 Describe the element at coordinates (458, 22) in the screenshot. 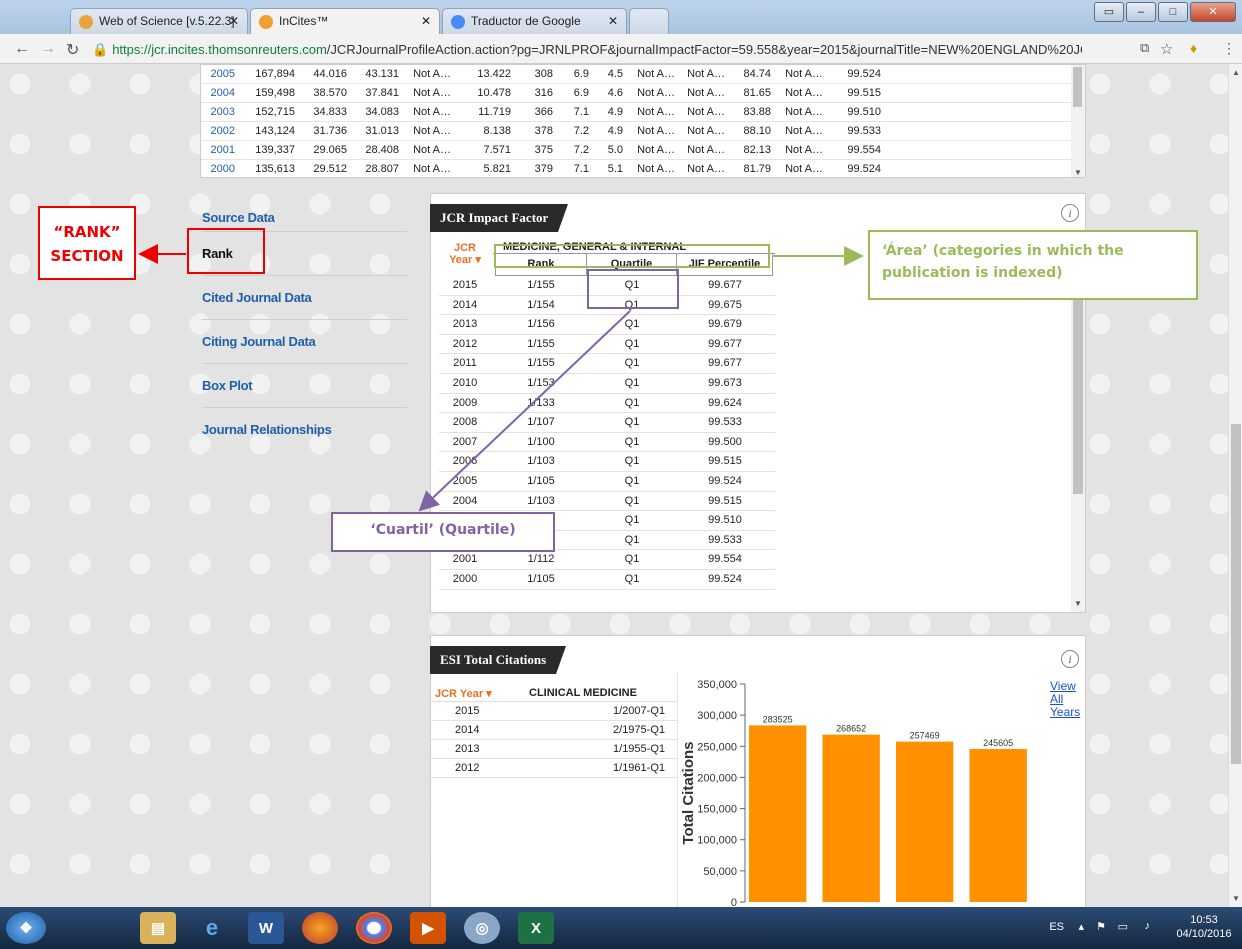

I see `google-translate-favicon-icon` at that location.